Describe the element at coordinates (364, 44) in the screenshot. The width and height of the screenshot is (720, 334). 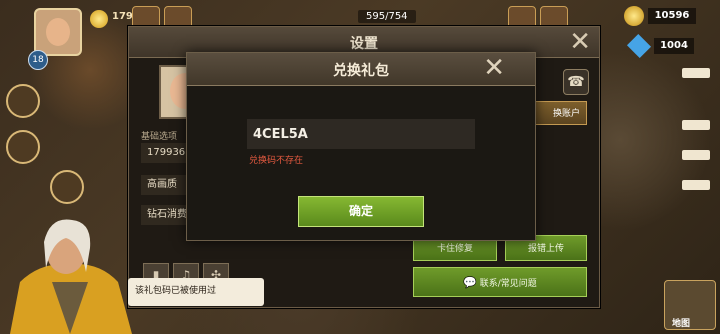
I see `settings-title: 设置` at that location.